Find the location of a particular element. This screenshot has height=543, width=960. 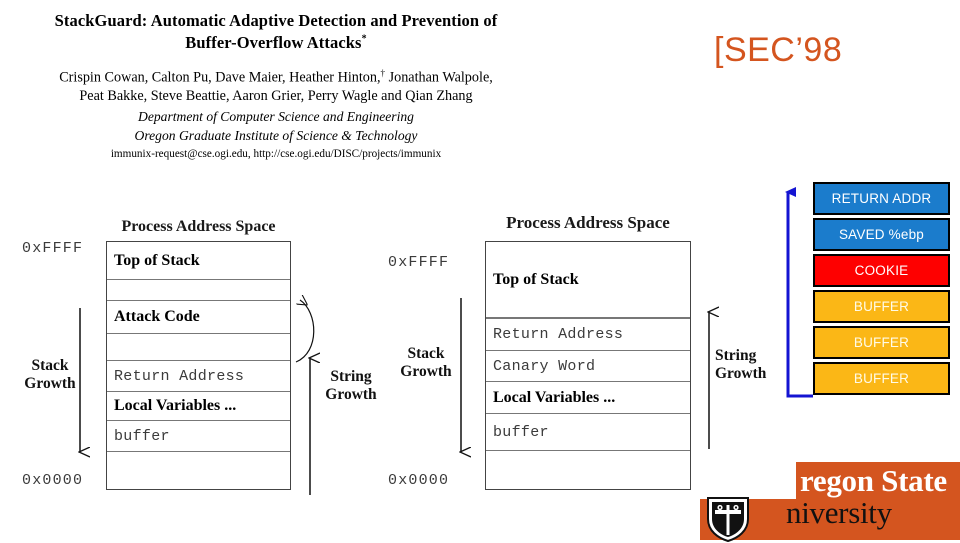

osu-state-wordmark: regon State is located at coordinates (873, 480).